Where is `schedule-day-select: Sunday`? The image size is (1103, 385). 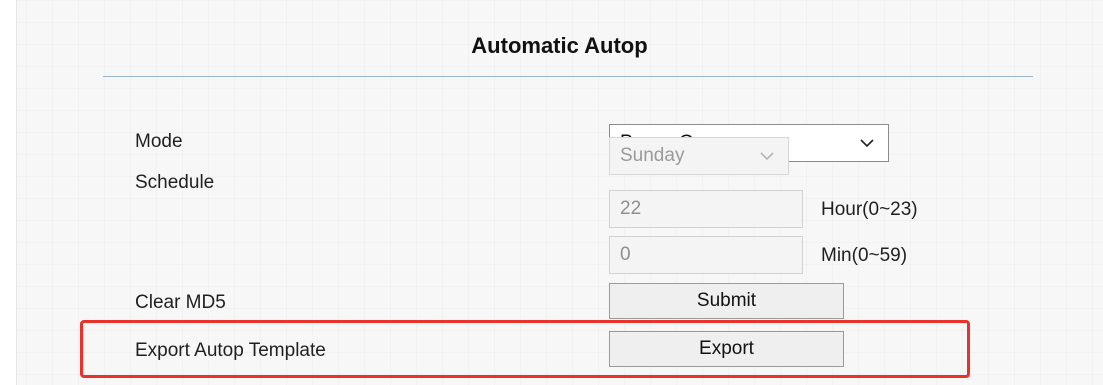 schedule-day-select: Sunday is located at coordinates (699, 156).